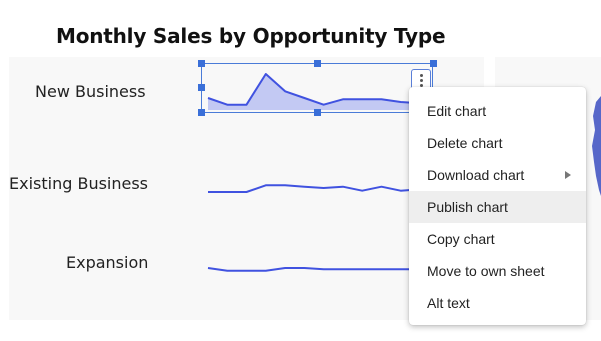  Describe the element at coordinates (251, 36) in the screenshot. I see `sheet-title: Monthly Sales by Opportunity Type` at that location.